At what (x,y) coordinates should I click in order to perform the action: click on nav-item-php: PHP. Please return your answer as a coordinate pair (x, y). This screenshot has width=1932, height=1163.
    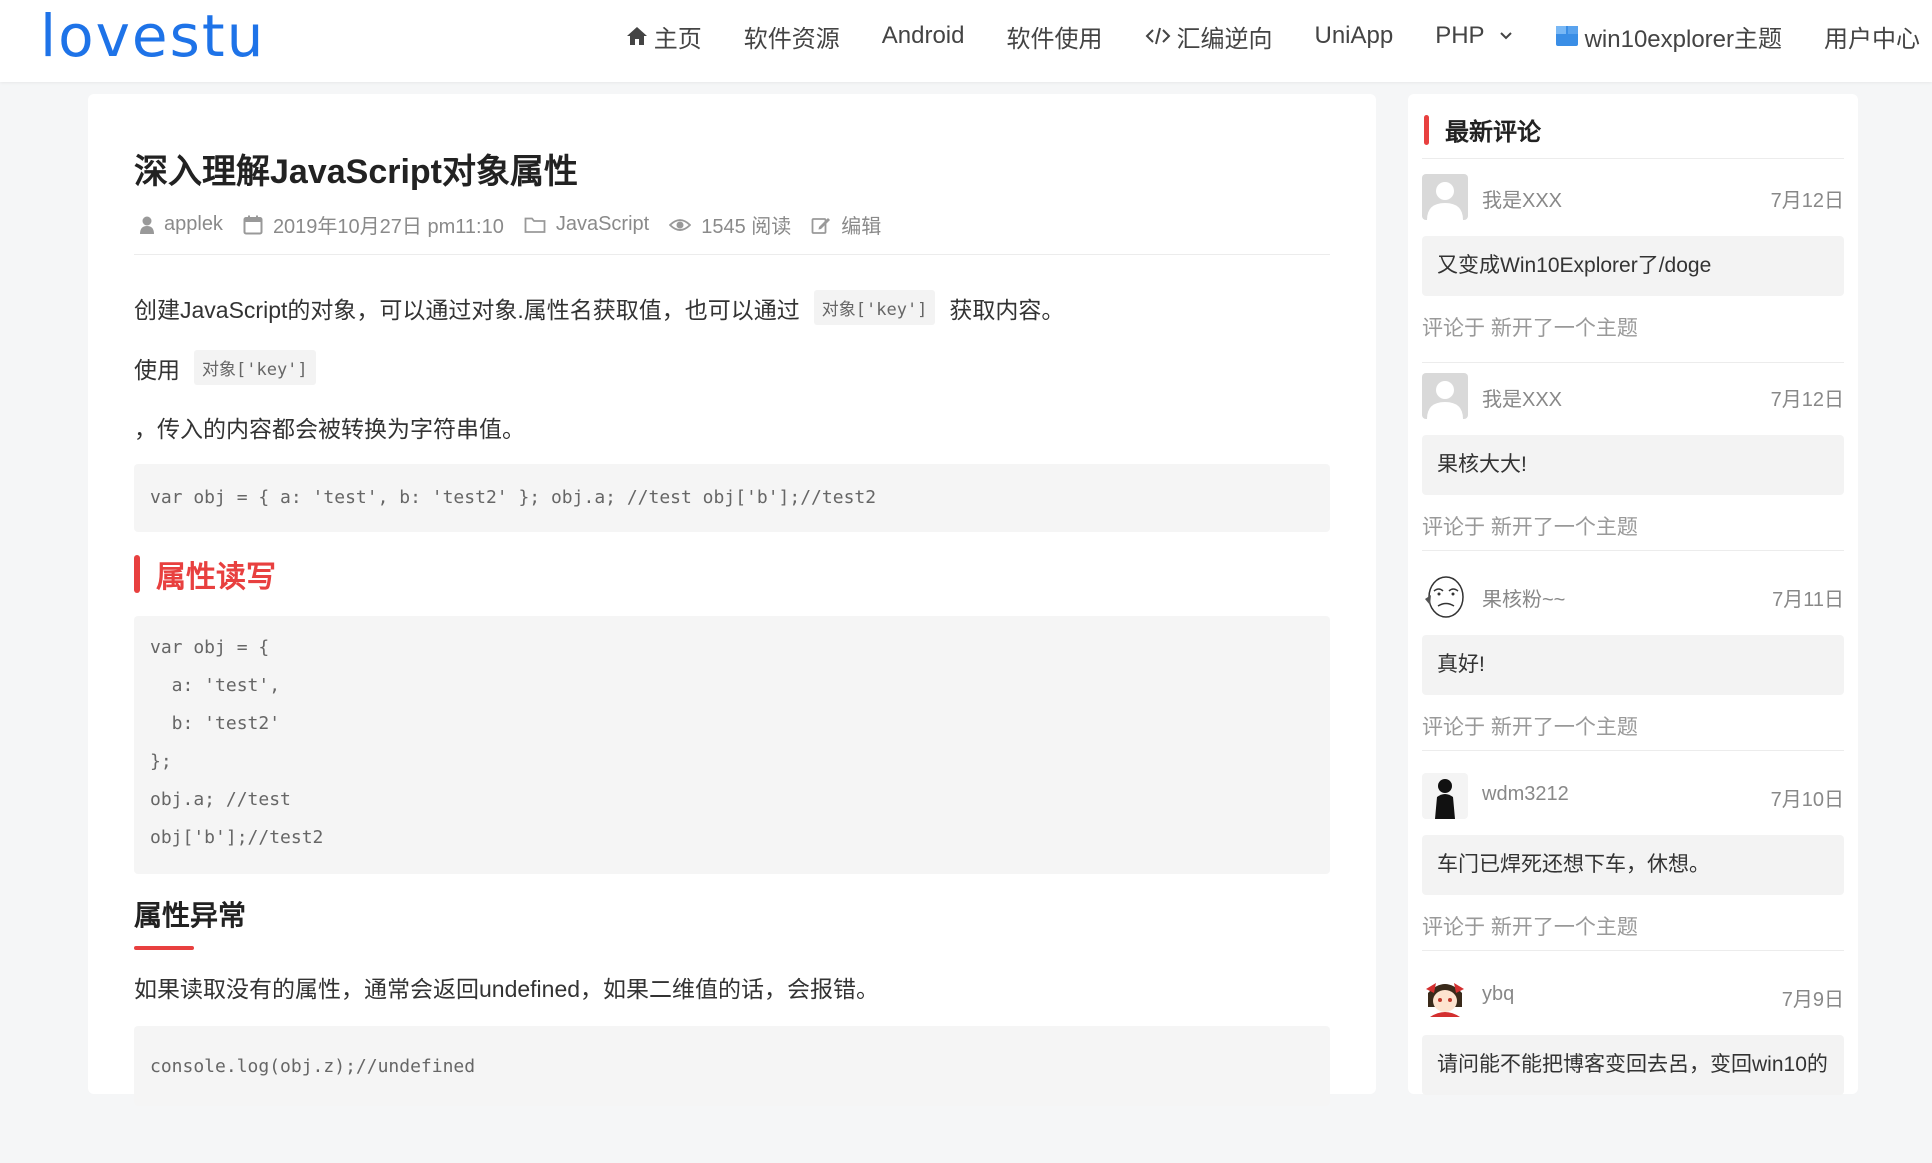
    Looking at the image, I should click on (1473, 36).